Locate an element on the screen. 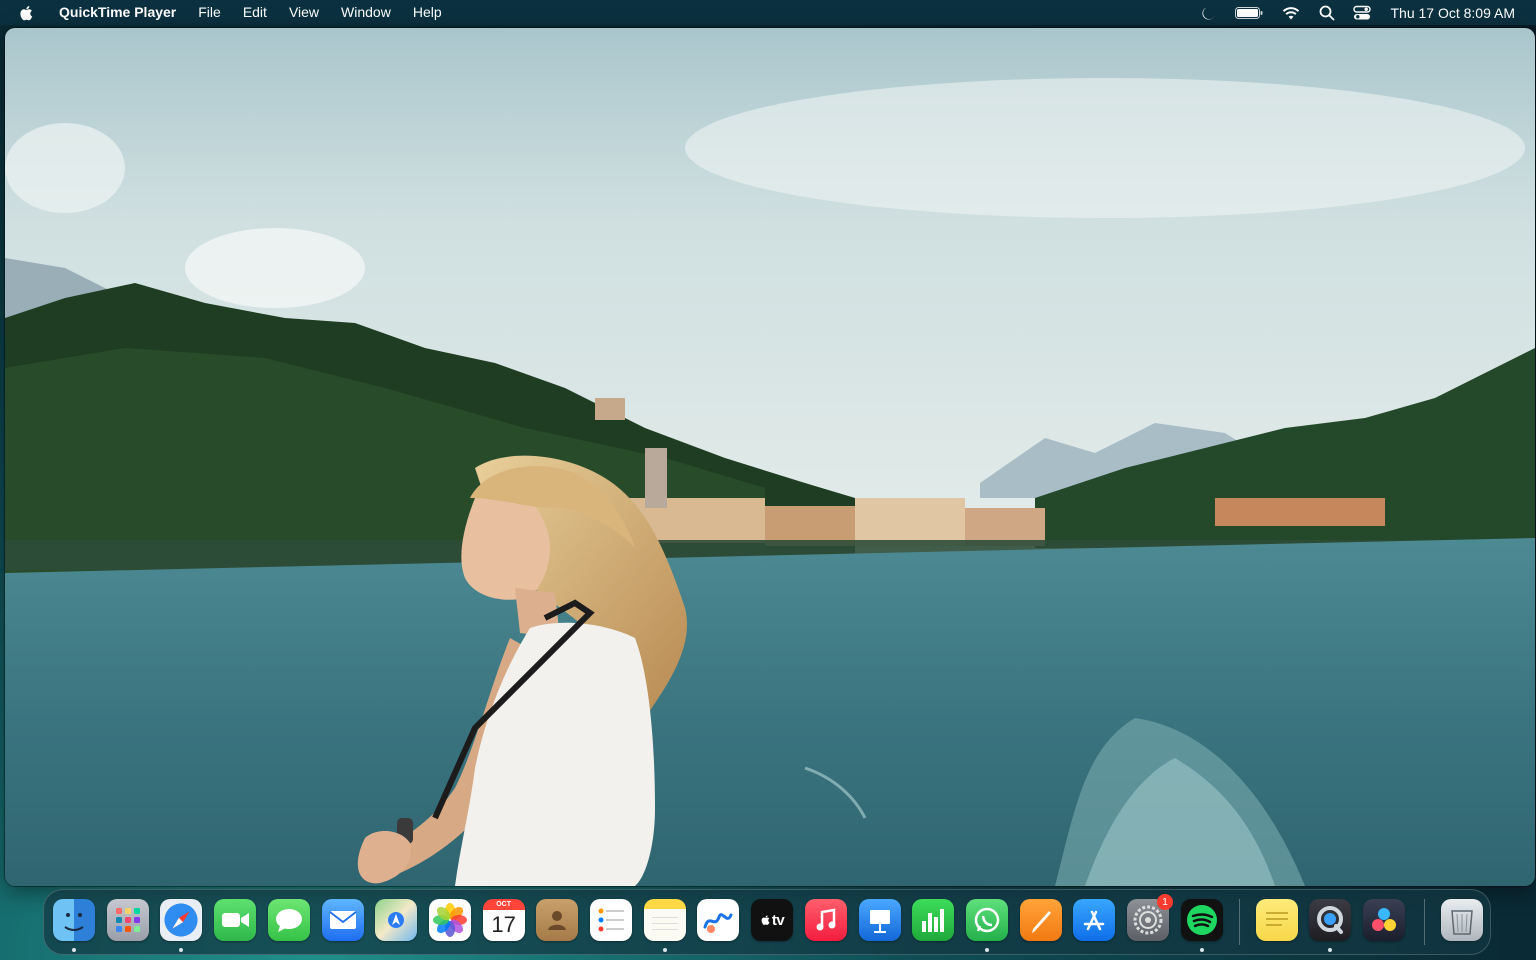 The width and height of the screenshot is (1536, 960). dock-item-spotify is located at coordinates (1201, 920).